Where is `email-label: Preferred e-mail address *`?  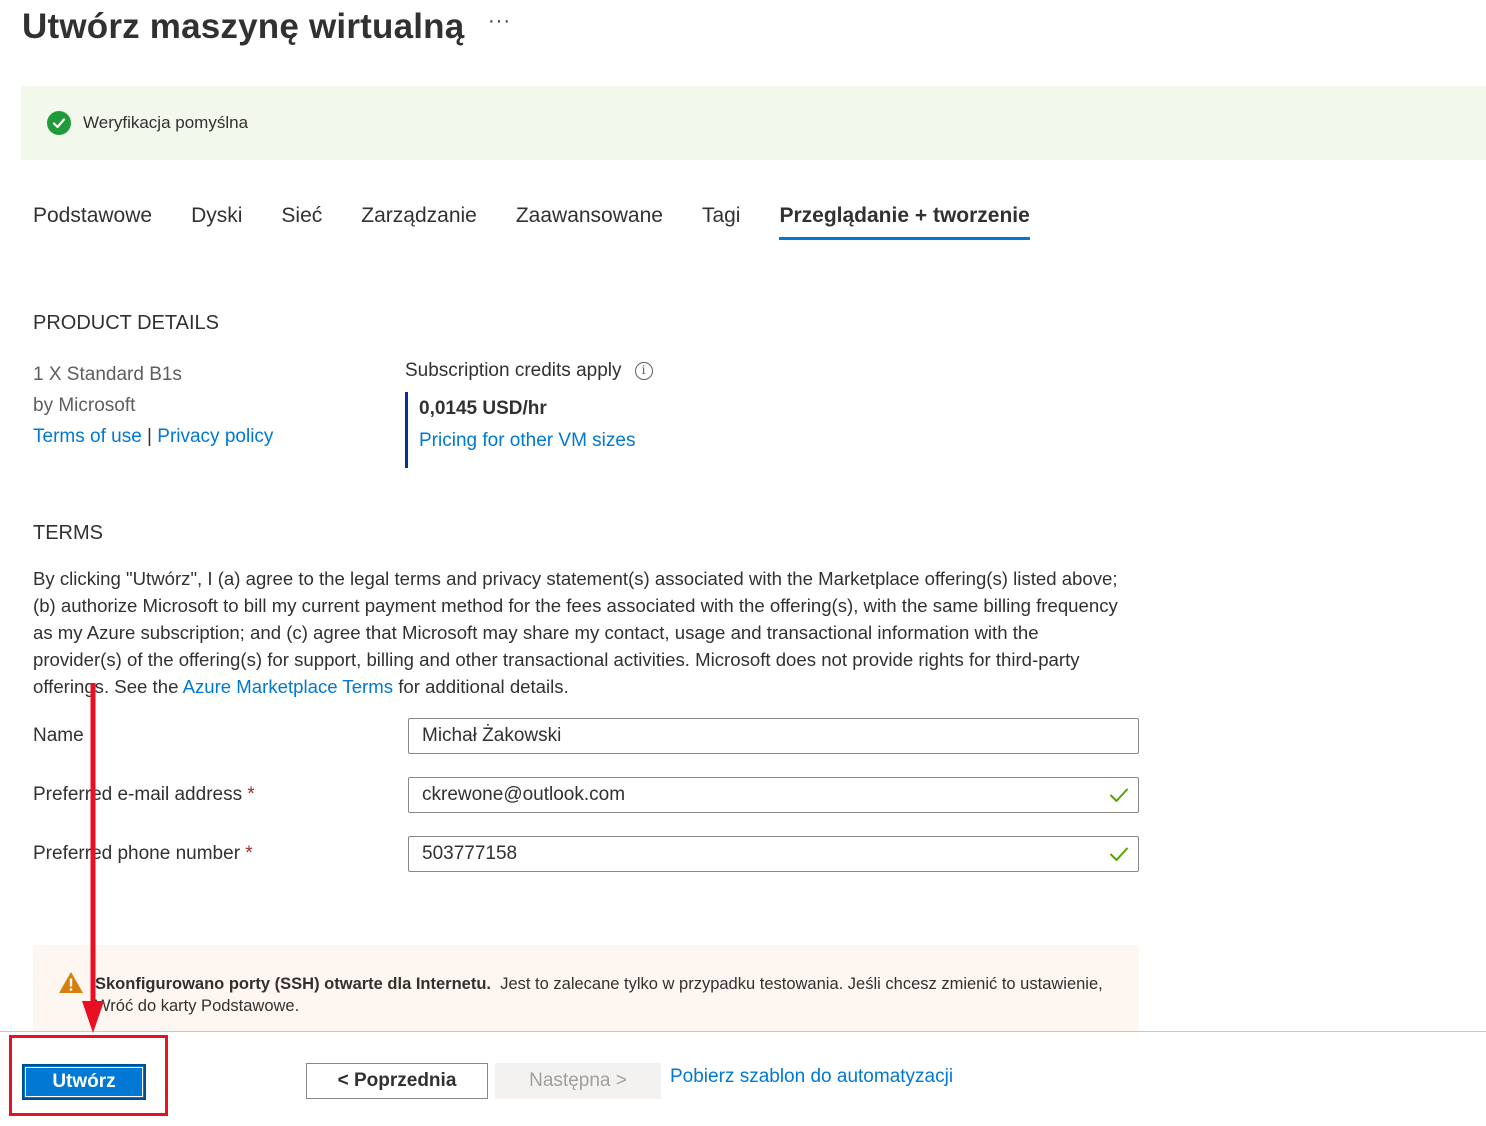
email-label: Preferred e-mail address * is located at coordinates (144, 794).